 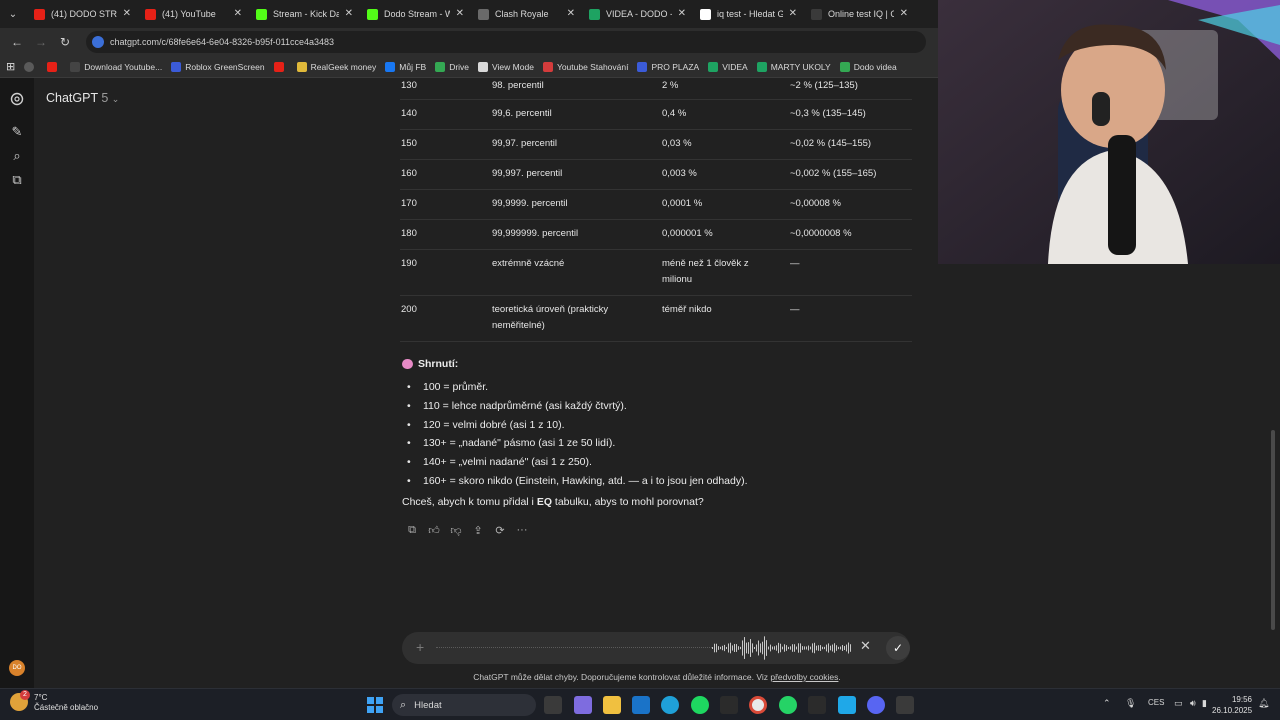 I want to click on weather-widget: 2 7°C Částečně oblačno, so click(x=54, y=701).